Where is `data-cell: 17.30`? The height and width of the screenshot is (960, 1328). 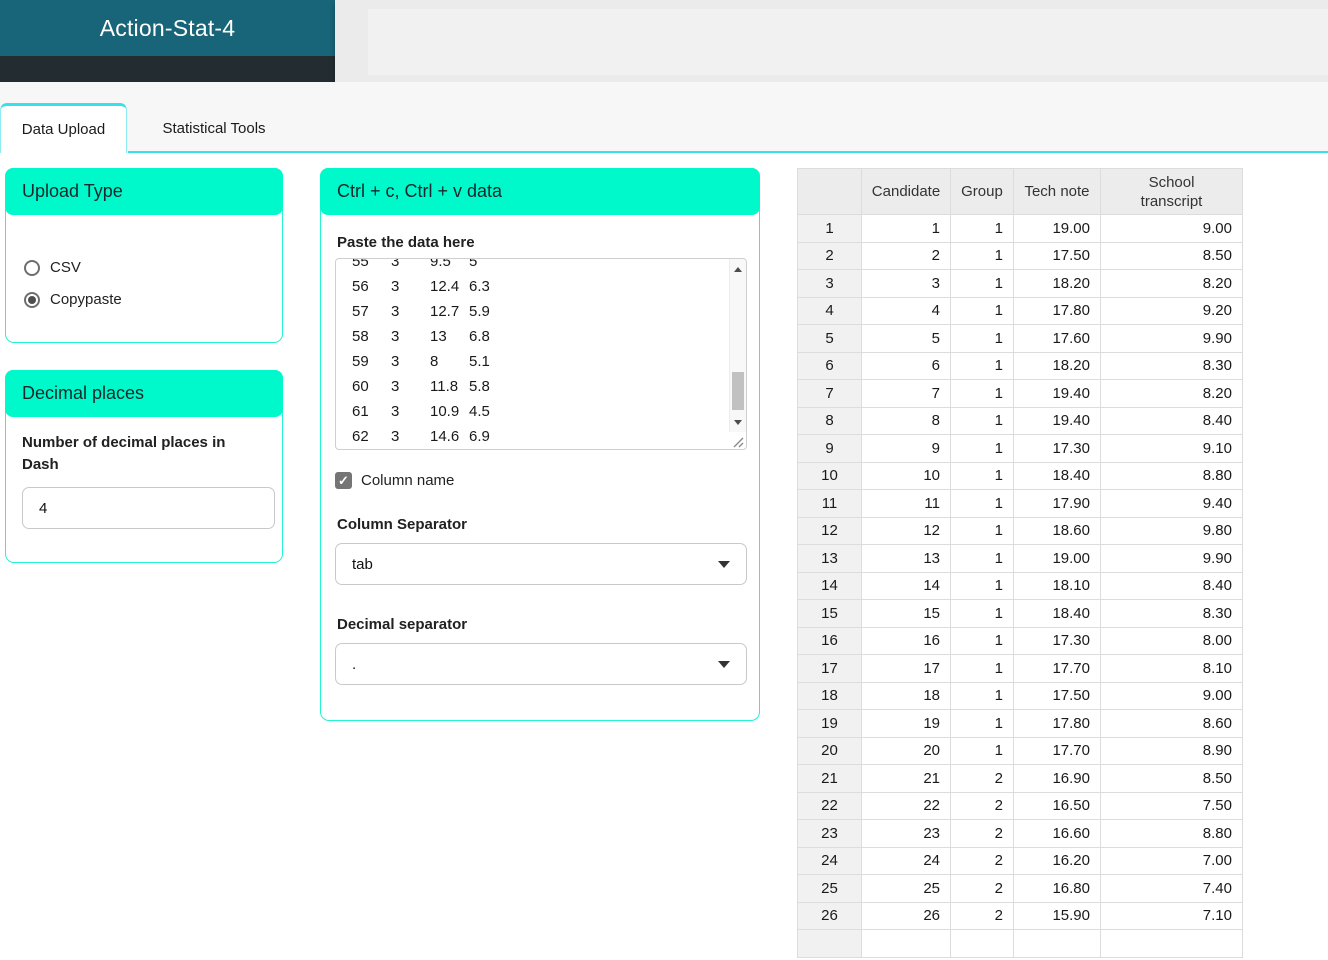 data-cell: 17.30 is located at coordinates (1057, 640).